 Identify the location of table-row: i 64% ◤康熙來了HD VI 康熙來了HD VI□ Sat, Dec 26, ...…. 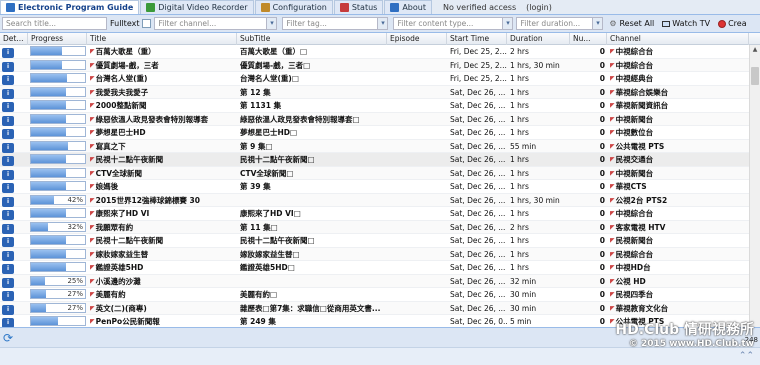
(374, 214).